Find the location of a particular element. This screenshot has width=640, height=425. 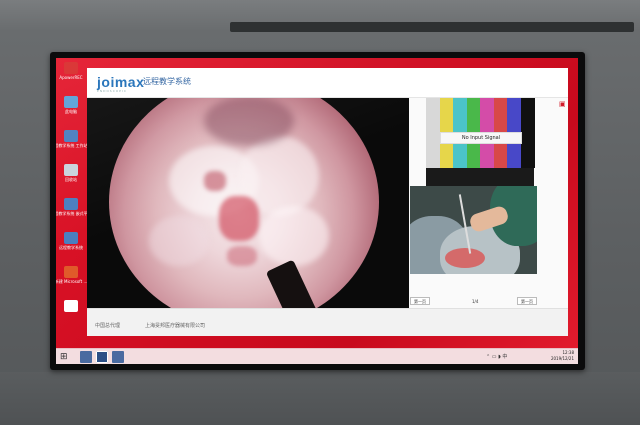

operating-room-camera is located at coordinates (473, 230).